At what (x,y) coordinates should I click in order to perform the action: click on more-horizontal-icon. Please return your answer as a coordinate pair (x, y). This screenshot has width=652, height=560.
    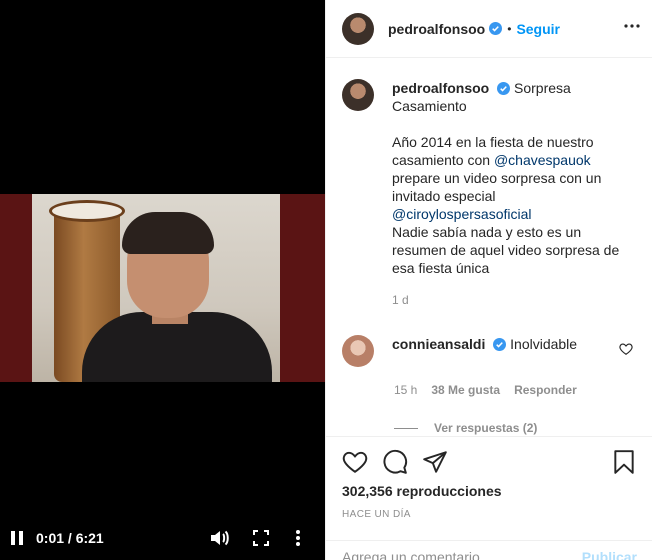
    Looking at the image, I should click on (632, 26).